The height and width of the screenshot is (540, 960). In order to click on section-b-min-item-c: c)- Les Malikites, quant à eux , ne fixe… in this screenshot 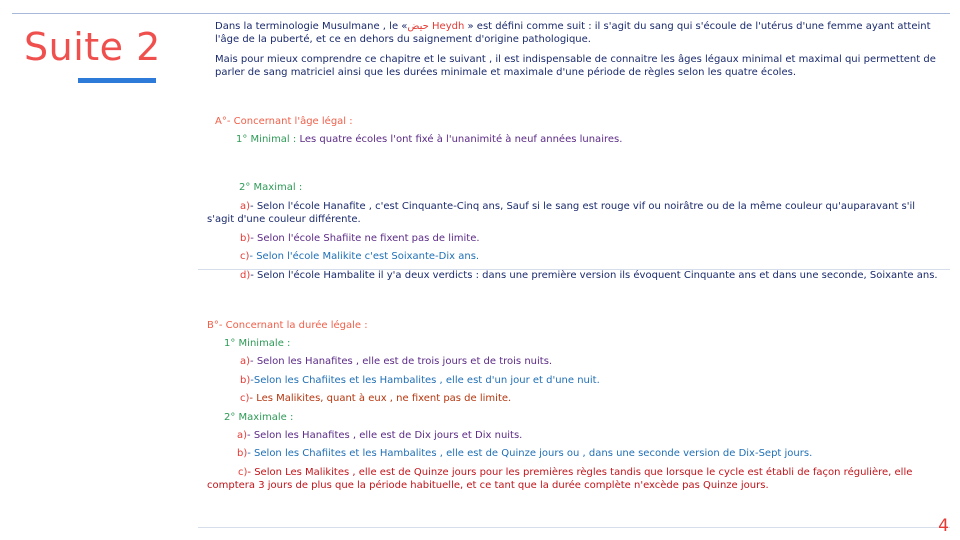, I will do `click(375, 398)`.